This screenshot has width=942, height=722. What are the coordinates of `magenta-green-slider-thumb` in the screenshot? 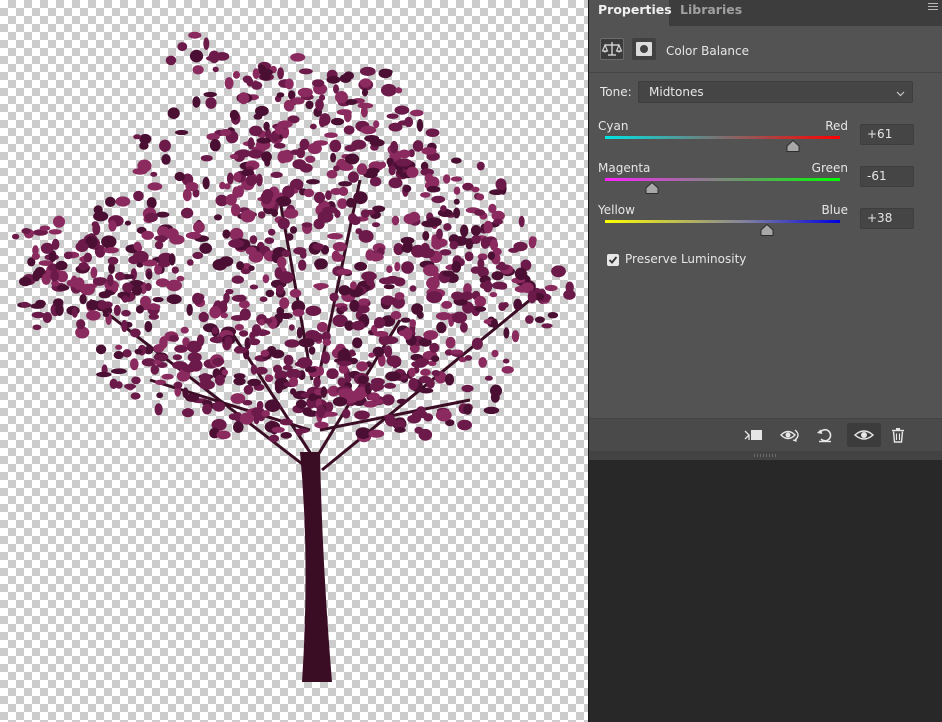 It's located at (652, 187).